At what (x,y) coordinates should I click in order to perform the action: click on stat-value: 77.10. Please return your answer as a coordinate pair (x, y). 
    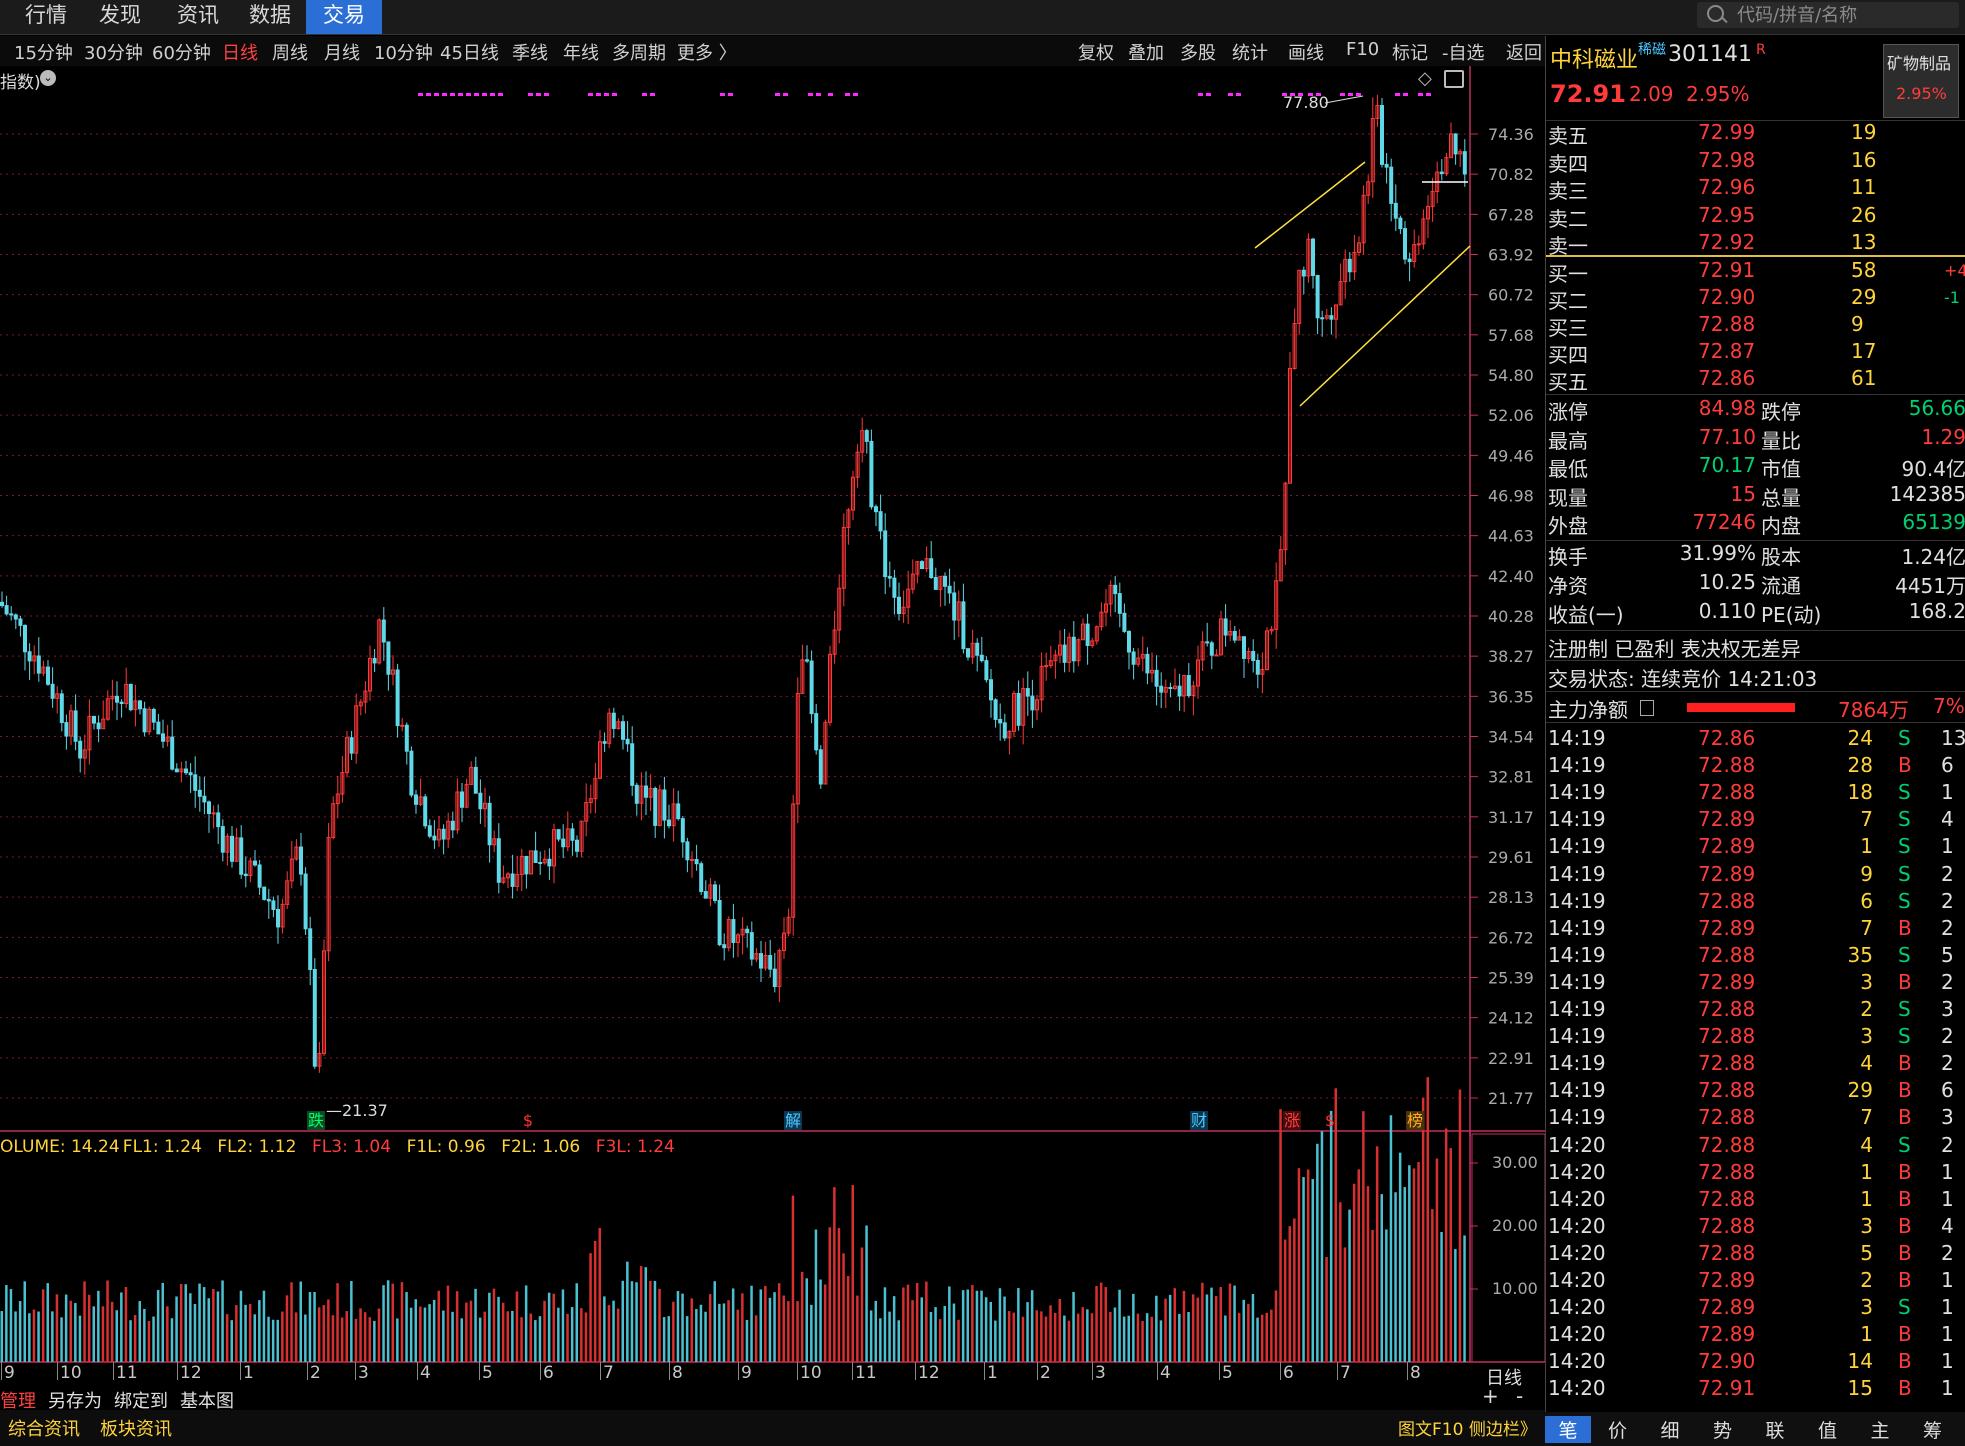
    Looking at the image, I should click on (1727, 436).